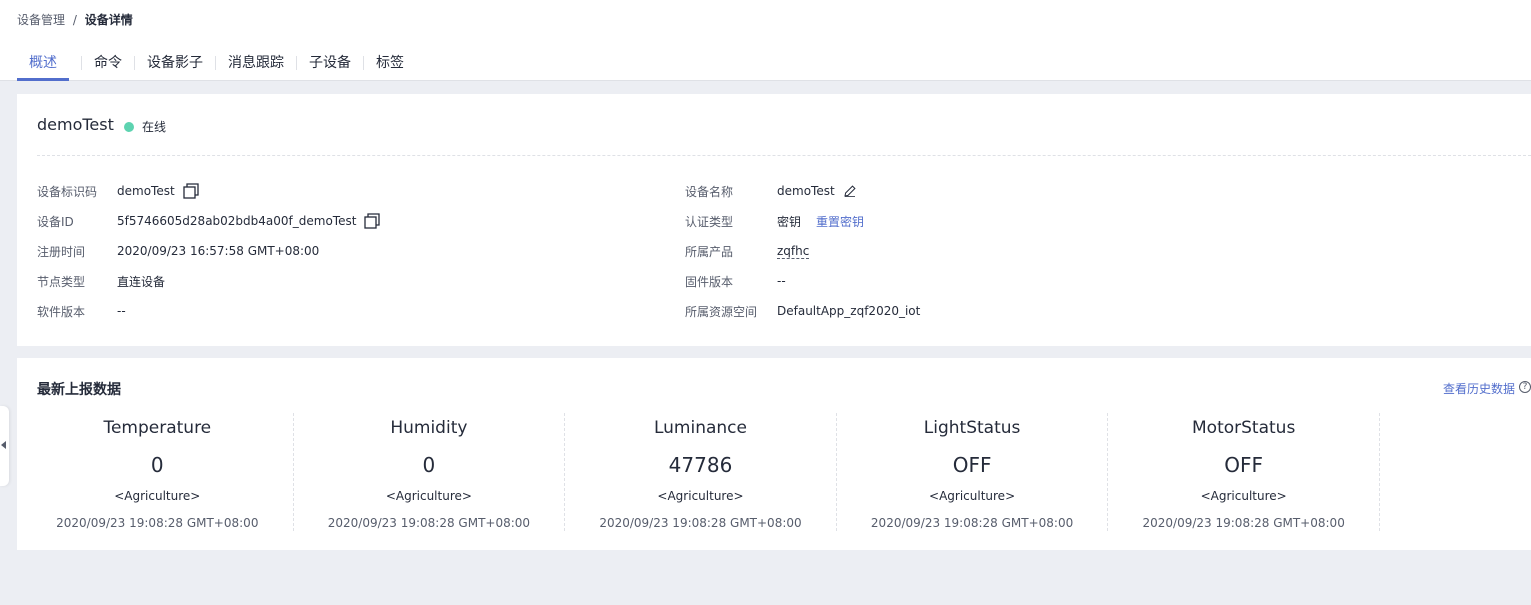 This screenshot has width=1531, height=605. I want to click on section-title: 最新上报数据, so click(79, 390).